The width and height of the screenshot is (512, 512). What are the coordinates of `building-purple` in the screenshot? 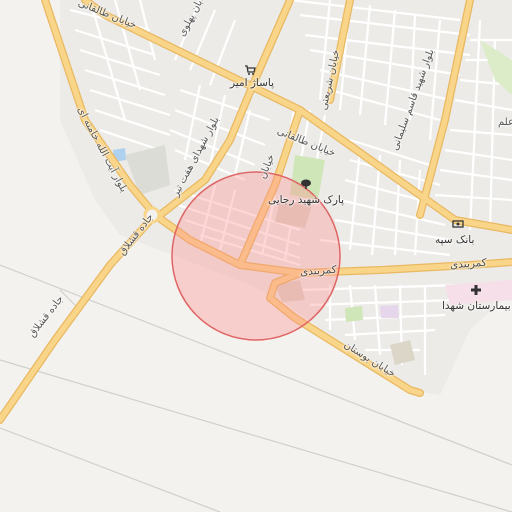 It's located at (389, 311).